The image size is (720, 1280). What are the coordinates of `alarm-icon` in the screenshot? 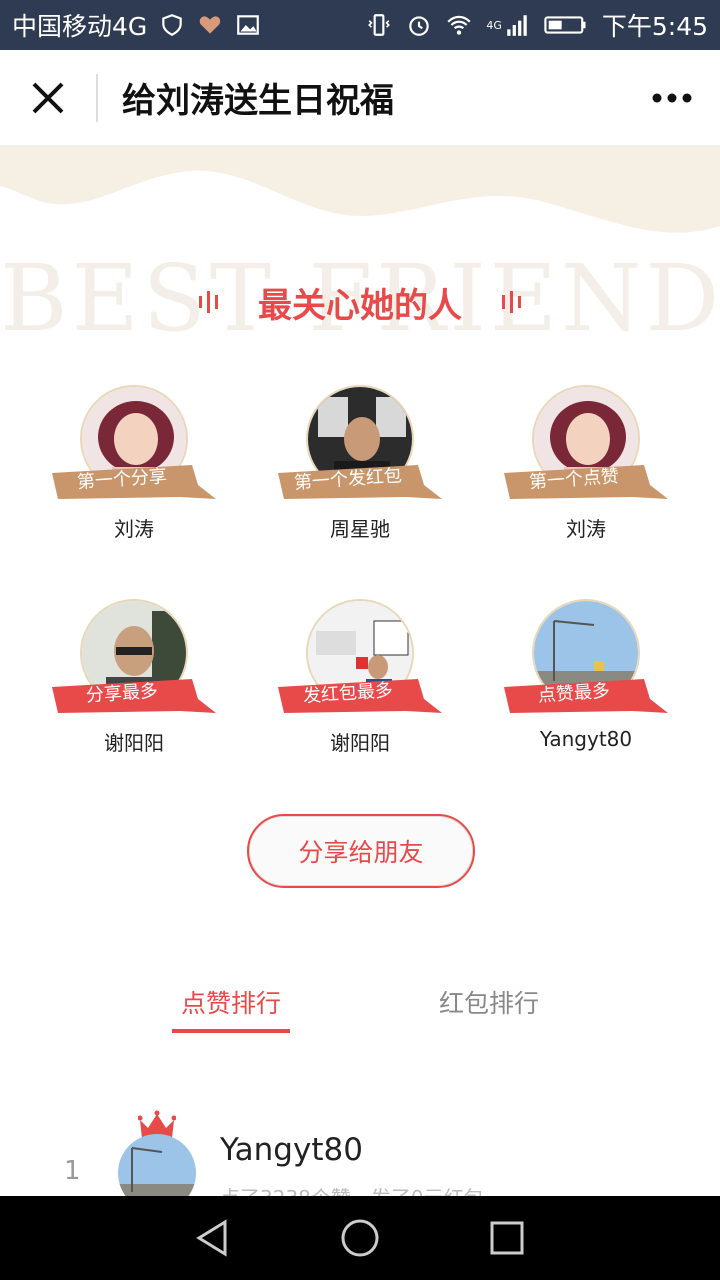 It's located at (419, 26).